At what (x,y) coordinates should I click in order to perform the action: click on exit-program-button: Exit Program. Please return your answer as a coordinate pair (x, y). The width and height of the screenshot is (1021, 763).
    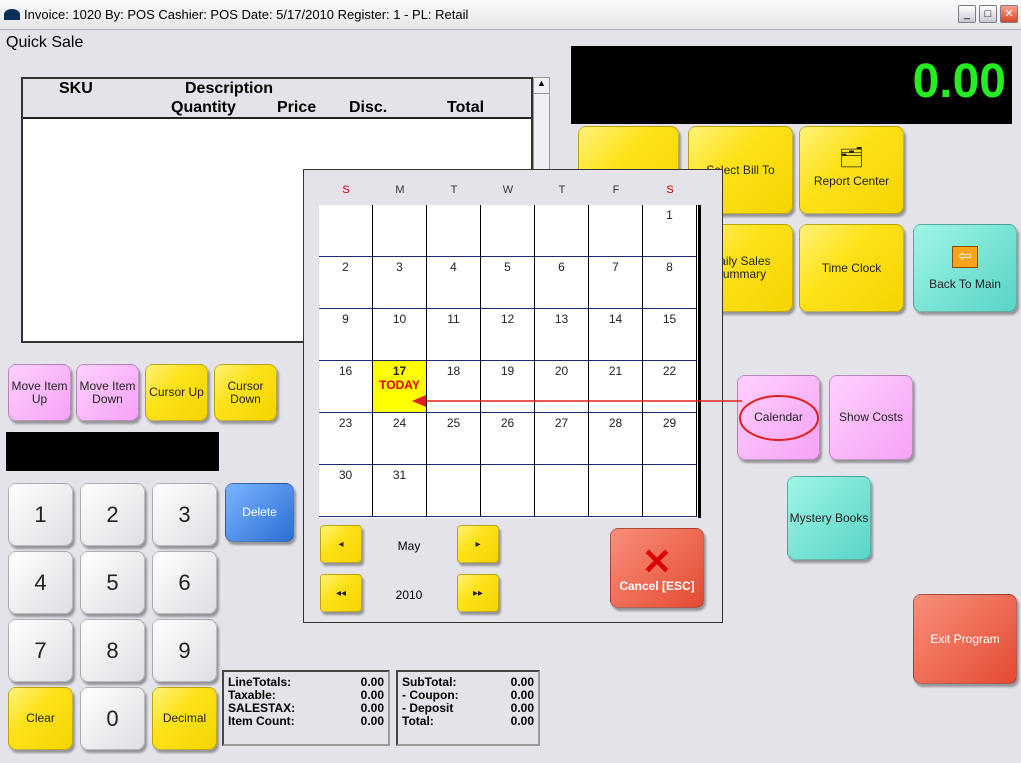
    Looking at the image, I should click on (965, 639).